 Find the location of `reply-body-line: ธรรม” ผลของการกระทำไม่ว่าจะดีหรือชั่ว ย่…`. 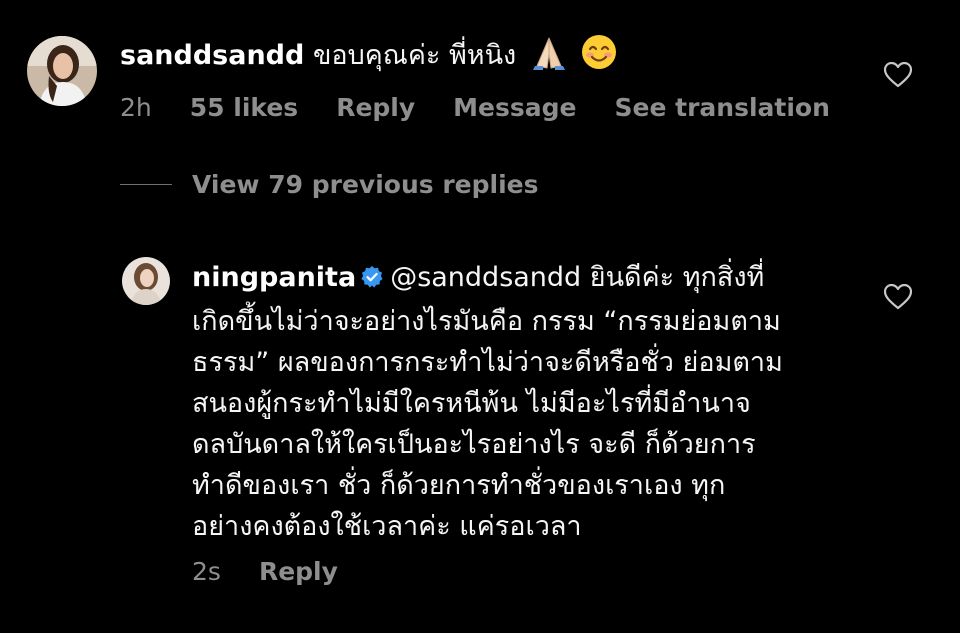

reply-body-line: ธรรม” ผลของการกระทำไม่ว่าจะดีหรือชั่ว ย่… is located at coordinates (487, 362).